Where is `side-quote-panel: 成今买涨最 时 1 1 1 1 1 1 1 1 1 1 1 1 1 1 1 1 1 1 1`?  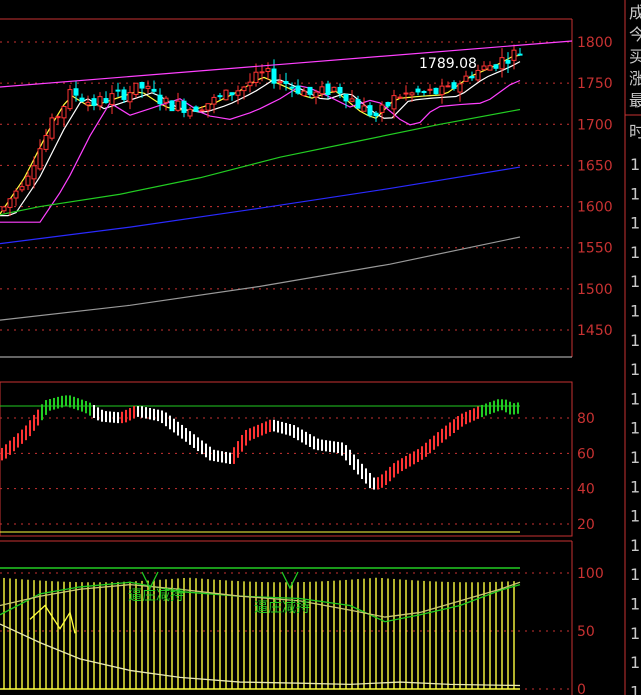
side-quote-panel: 成今买涨最 时 1 1 1 1 1 1 1 1 1 1 1 1 1 1 1 1 1 1 1 is located at coordinates (632, 347).